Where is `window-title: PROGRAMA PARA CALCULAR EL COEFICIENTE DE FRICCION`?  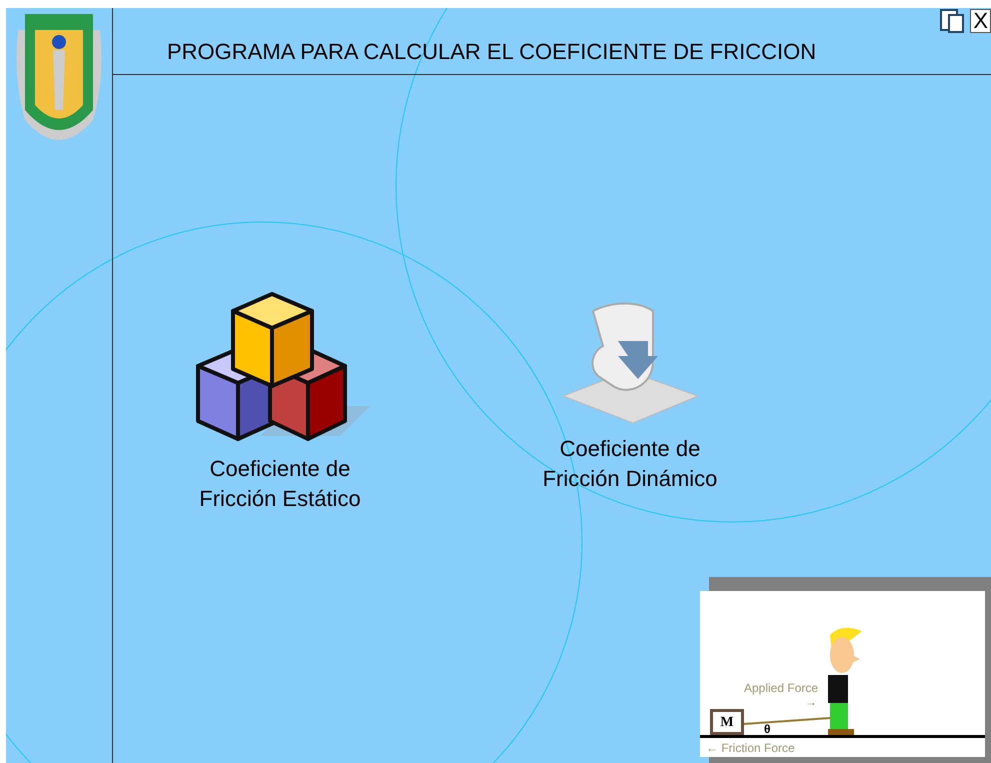 window-title: PROGRAMA PARA CALCULAR EL COEFICIENTE DE FRICCION is located at coordinates (491, 52).